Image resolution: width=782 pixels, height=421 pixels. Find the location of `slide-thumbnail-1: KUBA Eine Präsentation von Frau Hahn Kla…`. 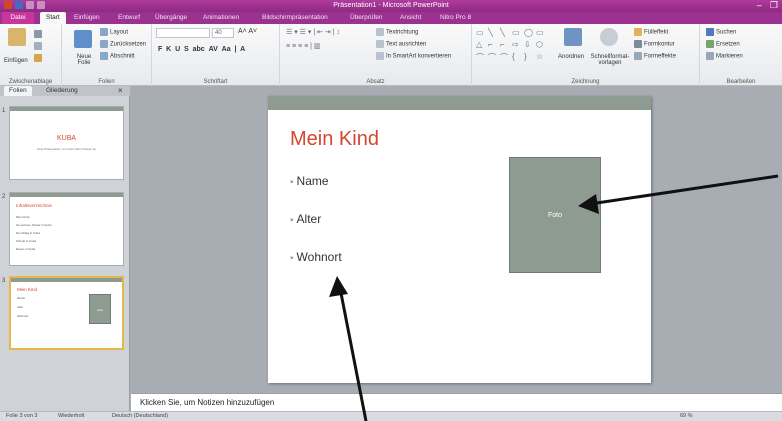

slide-thumbnail-1: KUBA Eine Präsentation von Frau Hahn Kla… is located at coordinates (66, 143).